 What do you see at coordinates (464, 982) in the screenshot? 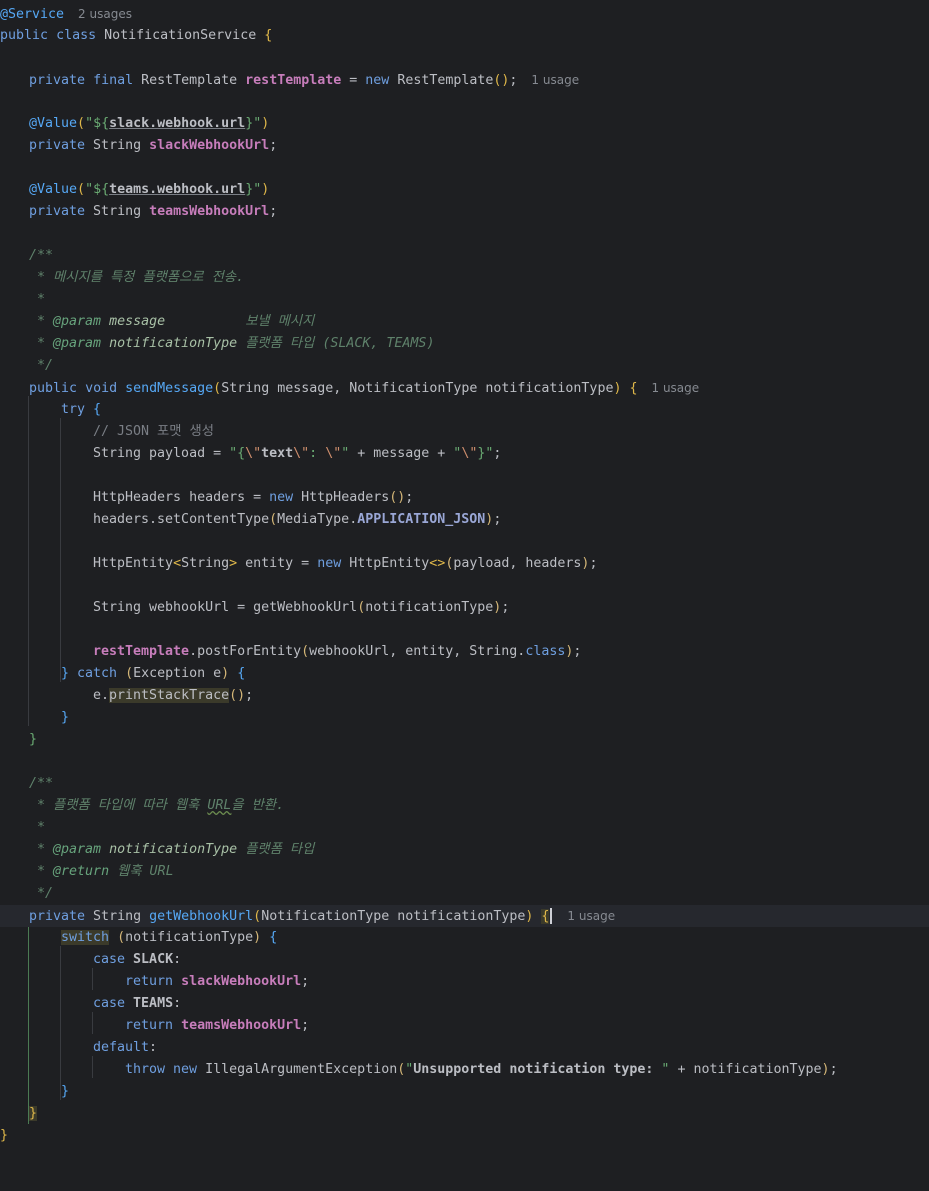
I see `code-line: return slackWebhookUrl;` at bounding box center [464, 982].